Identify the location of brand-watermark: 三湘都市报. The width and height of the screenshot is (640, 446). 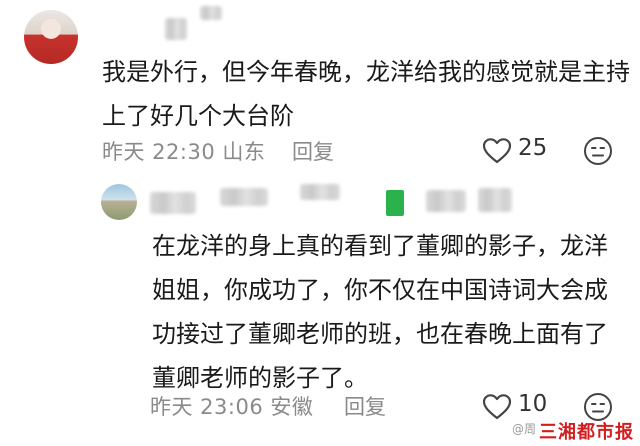
(586, 432).